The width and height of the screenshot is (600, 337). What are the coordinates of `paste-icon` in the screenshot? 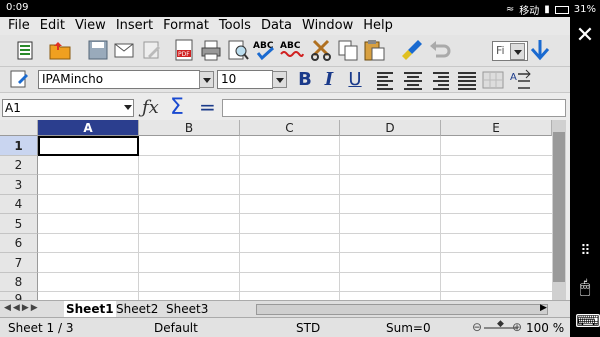 It's located at (374, 50).